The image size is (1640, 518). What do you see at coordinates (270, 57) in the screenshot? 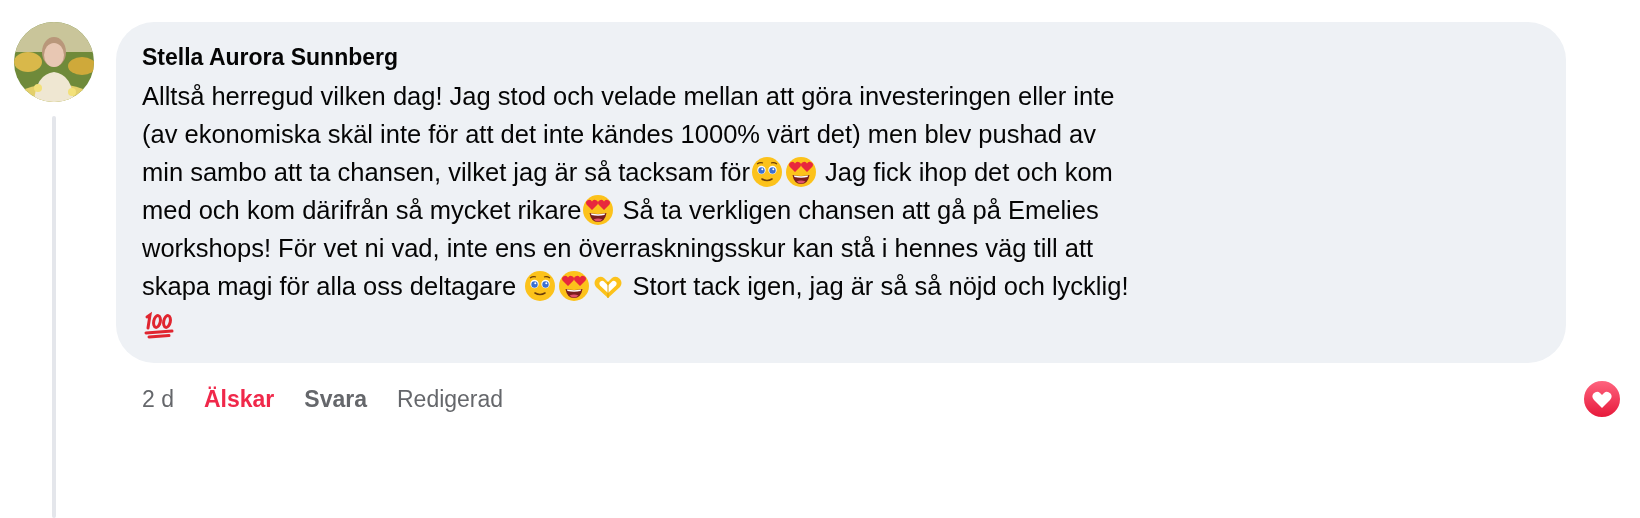
I see `author-name: Stella Aurora Sunnberg` at bounding box center [270, 57].